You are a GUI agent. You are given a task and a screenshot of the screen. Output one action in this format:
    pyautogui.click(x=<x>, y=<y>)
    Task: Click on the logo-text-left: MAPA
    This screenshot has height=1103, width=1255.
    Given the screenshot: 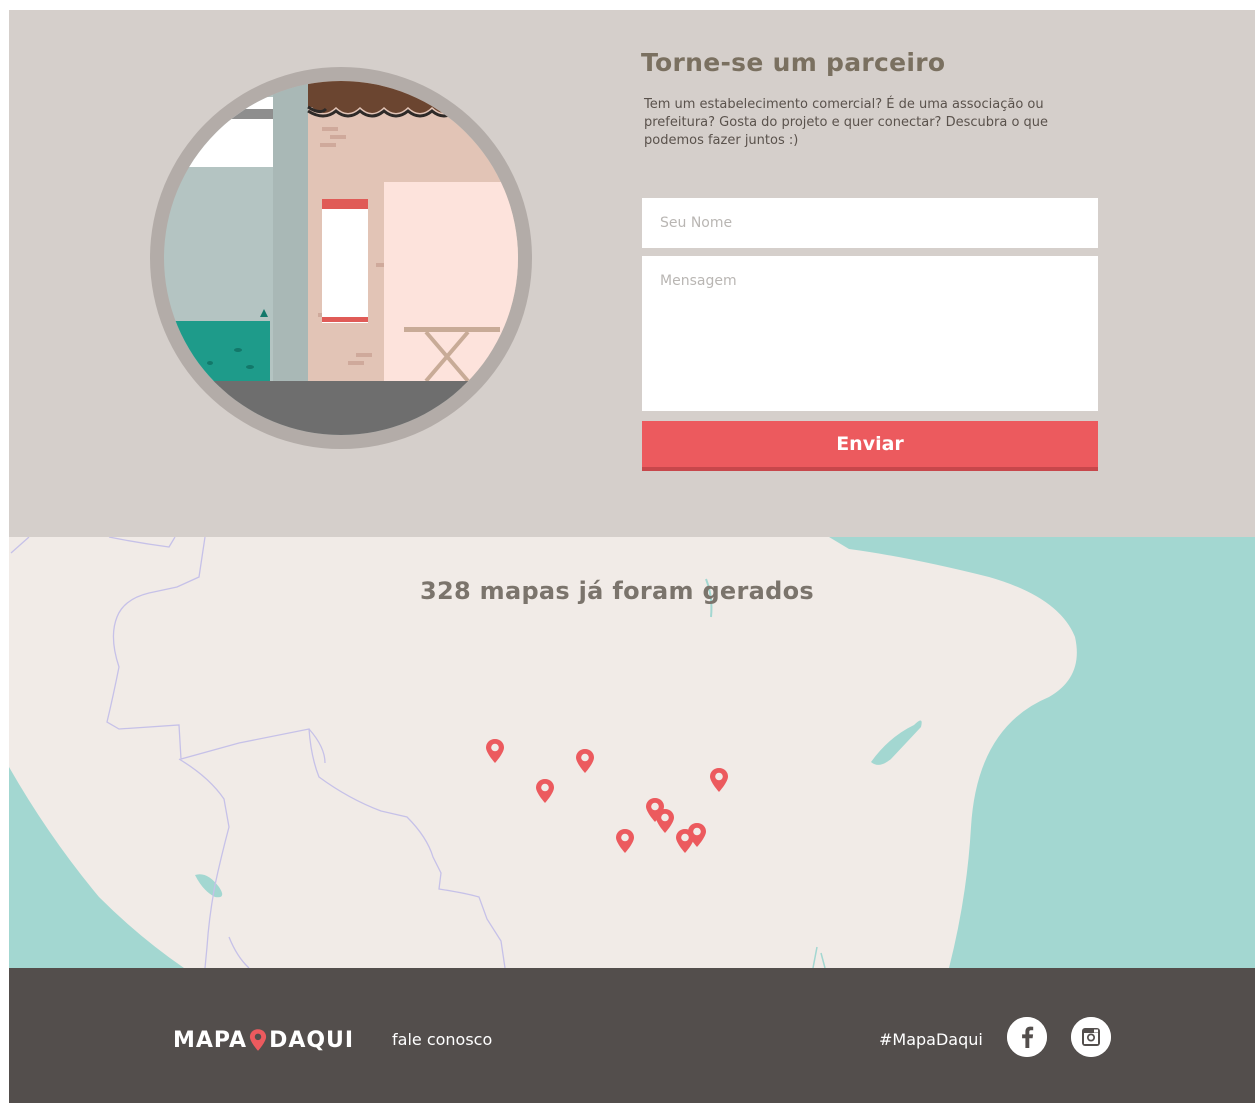 What is the action you would take?
    pyautogui.click(x=210, y=1040)
    